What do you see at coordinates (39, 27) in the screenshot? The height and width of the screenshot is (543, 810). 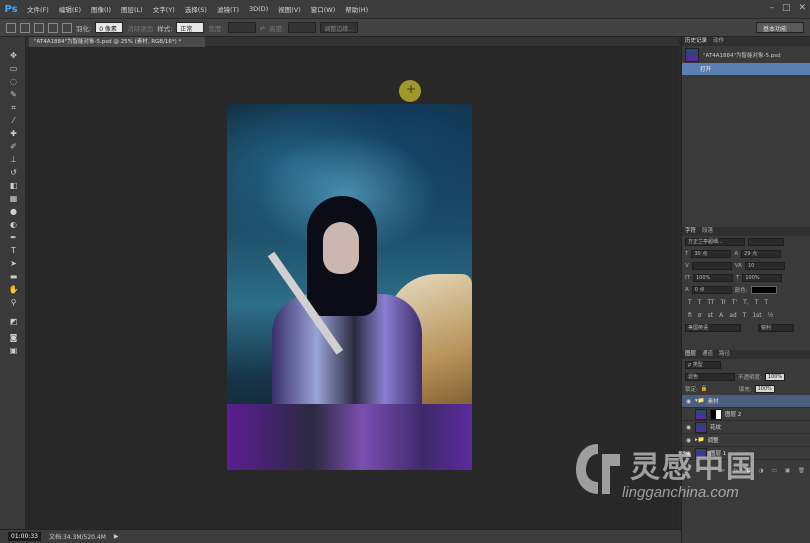 I see `add-selection-icon` at bounding box center [39, 27].